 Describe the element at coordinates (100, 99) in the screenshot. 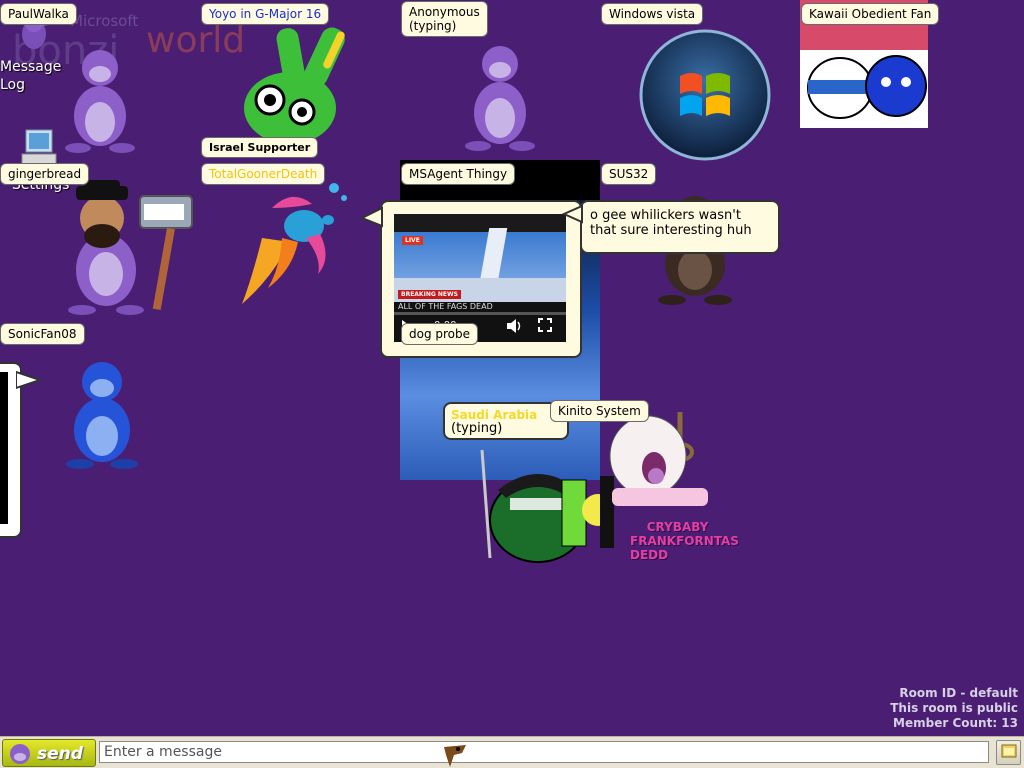

I see `bonzi-avatar-paulwalka` at that location.